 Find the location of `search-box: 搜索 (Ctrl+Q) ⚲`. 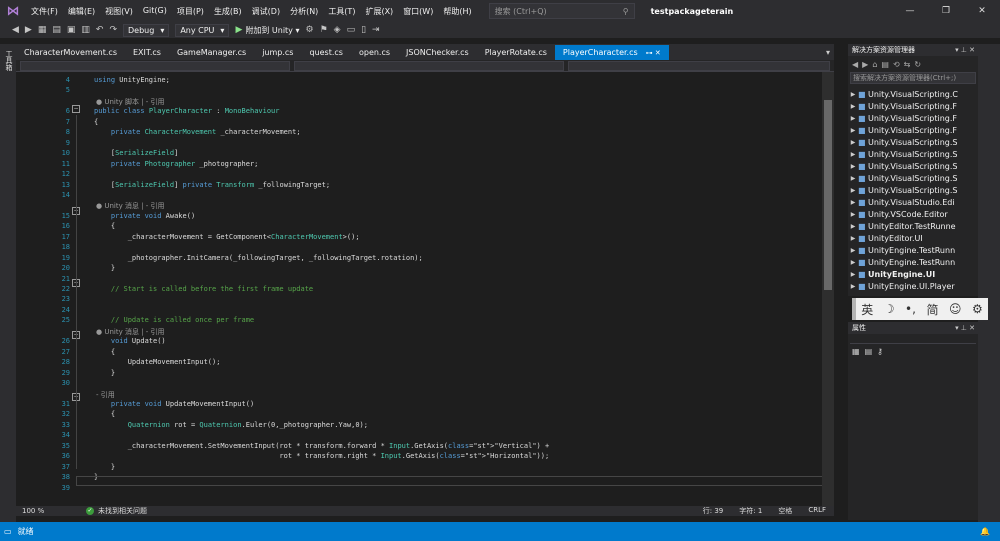

search-box: 搜索 (Ctrl+Q) ⚲ is located at coordinates (561, 11).